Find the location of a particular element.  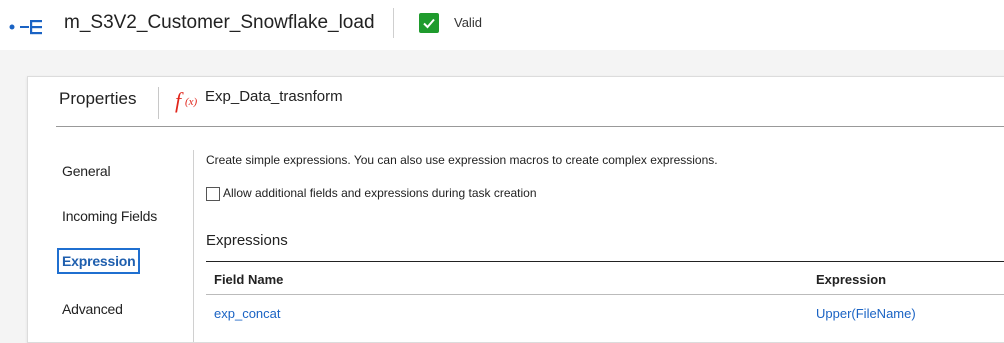

nav-item-general: General is located at coordinates (86, 171).